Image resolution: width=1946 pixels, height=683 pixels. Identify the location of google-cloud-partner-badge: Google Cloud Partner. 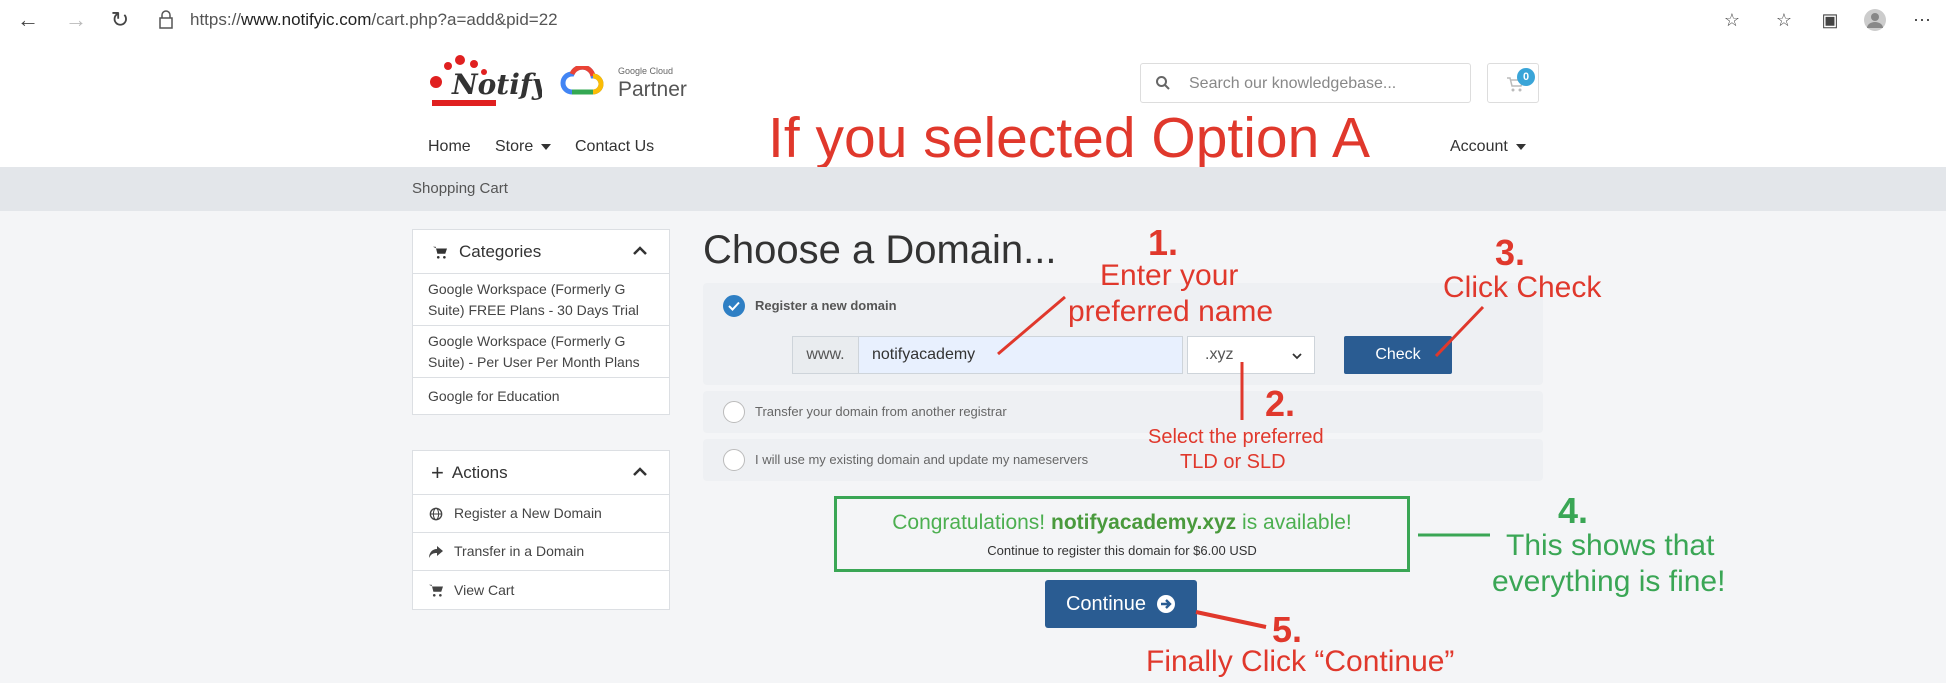
(630, 84).